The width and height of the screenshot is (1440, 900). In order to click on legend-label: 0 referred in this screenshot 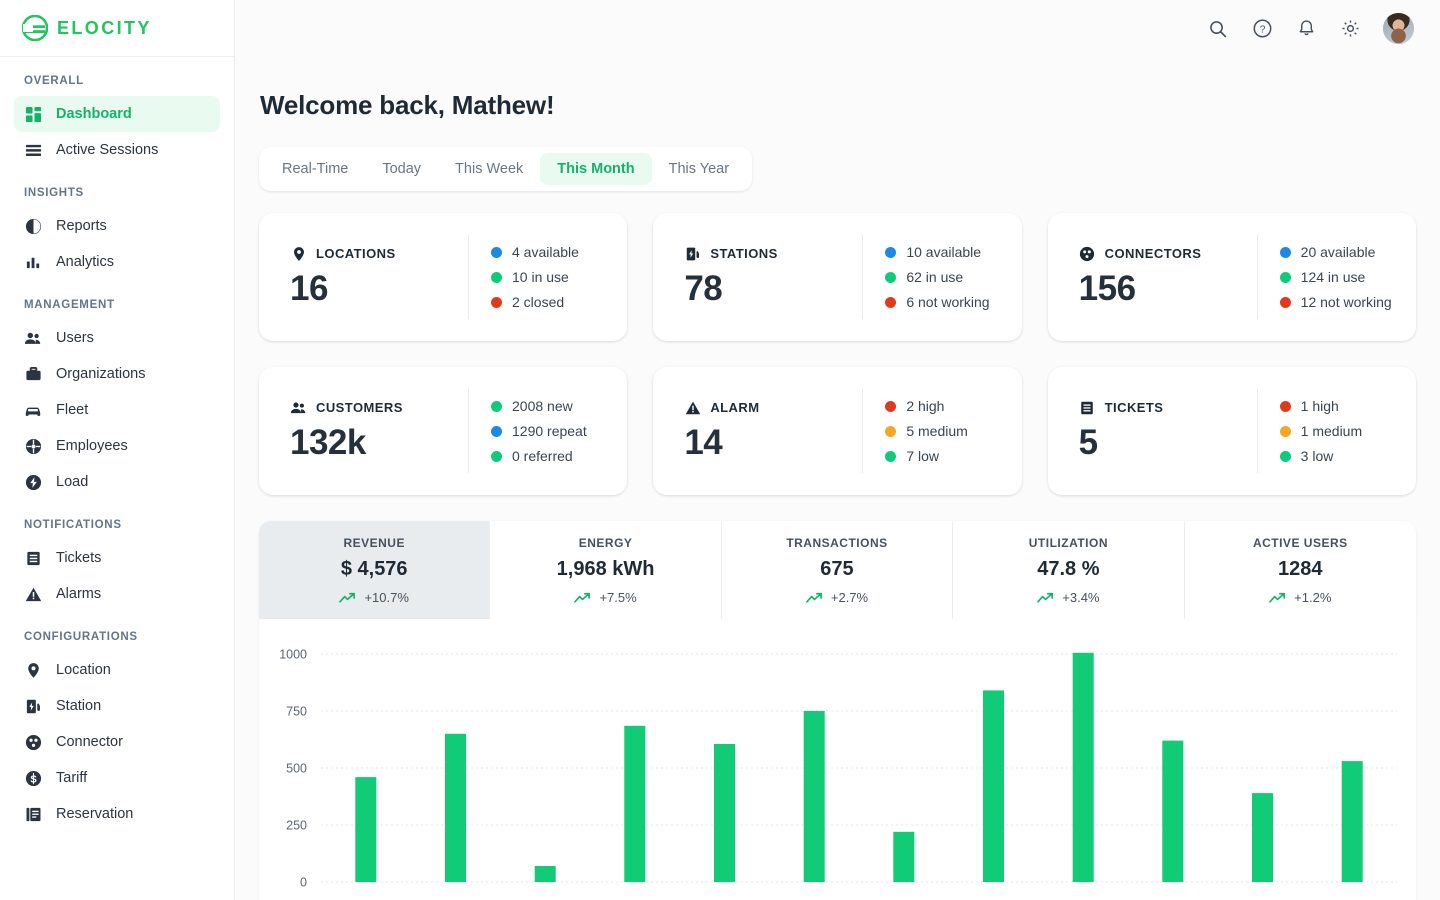, I will do `click(542, 456)`.